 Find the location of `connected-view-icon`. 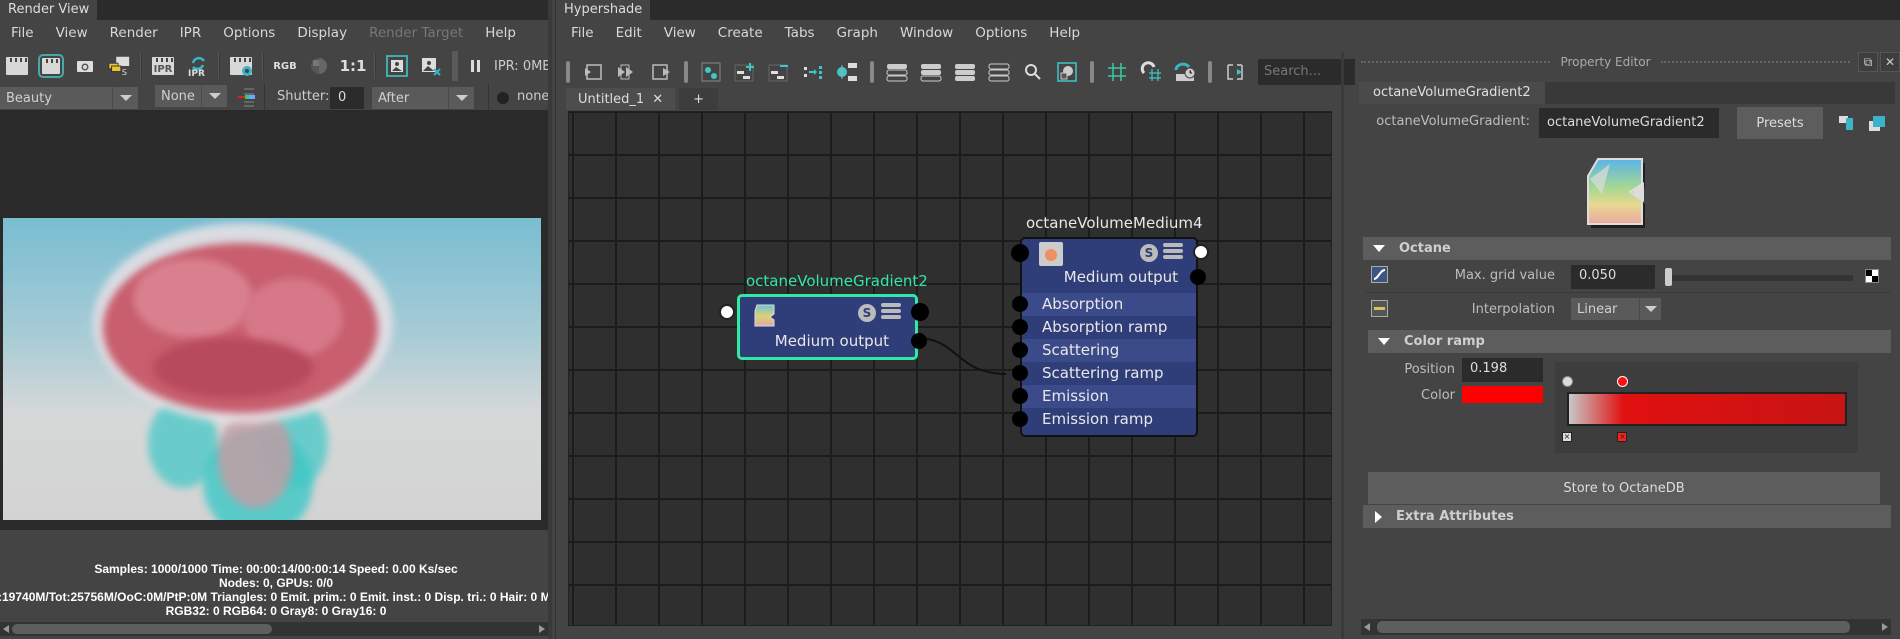

connected-view-icon is located at coordinates (931, 72).